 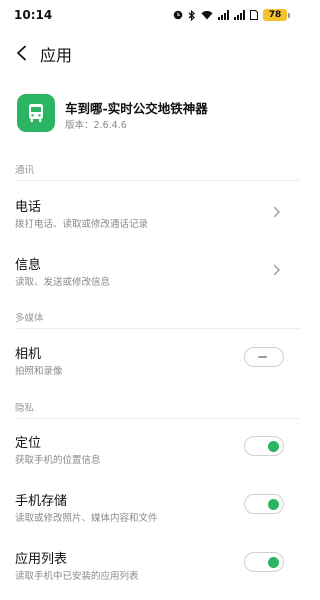 I want to click on storage-toggle, so click(x=264, y=504).